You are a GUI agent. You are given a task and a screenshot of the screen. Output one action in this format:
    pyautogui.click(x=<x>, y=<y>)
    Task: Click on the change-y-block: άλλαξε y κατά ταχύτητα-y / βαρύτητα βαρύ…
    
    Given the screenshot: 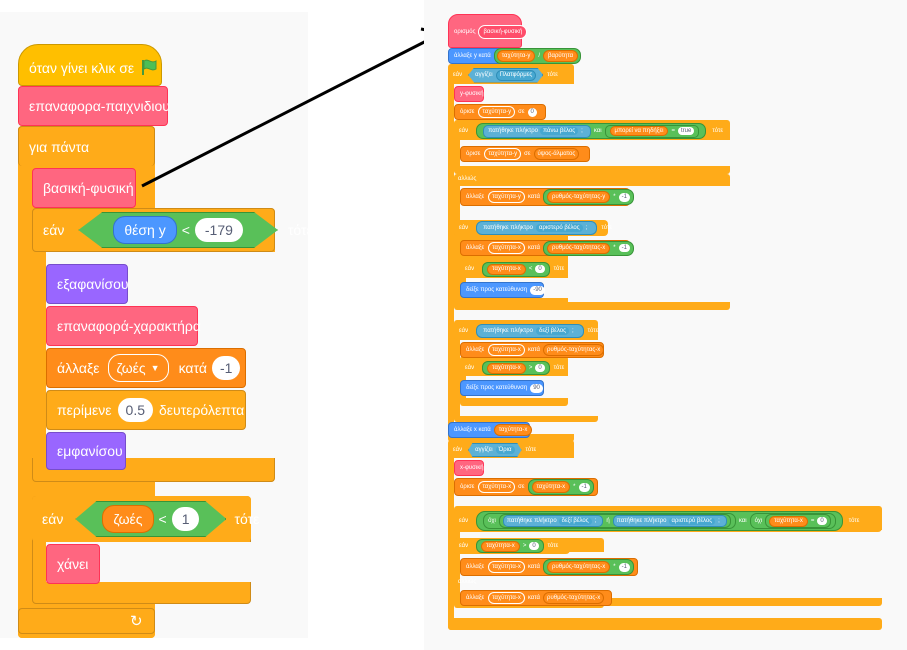 What is the action you would take?
    pyautogui.click(x=515, y=56)
    